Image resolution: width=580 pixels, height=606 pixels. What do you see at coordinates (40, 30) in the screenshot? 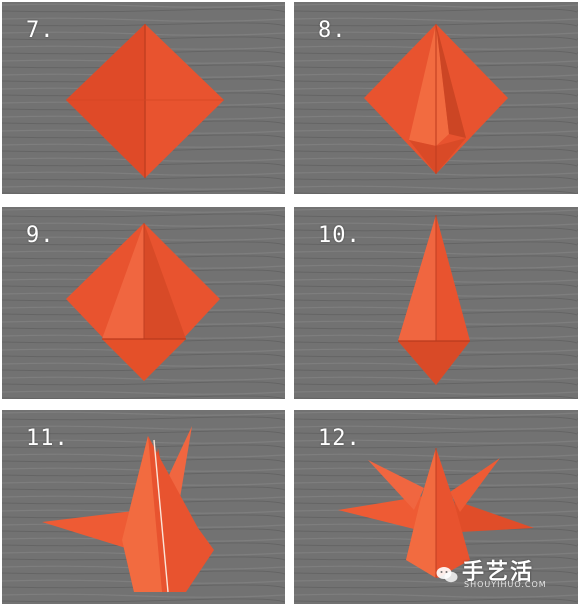
I see `step-number: 7.` at bounding box center [40, 30].